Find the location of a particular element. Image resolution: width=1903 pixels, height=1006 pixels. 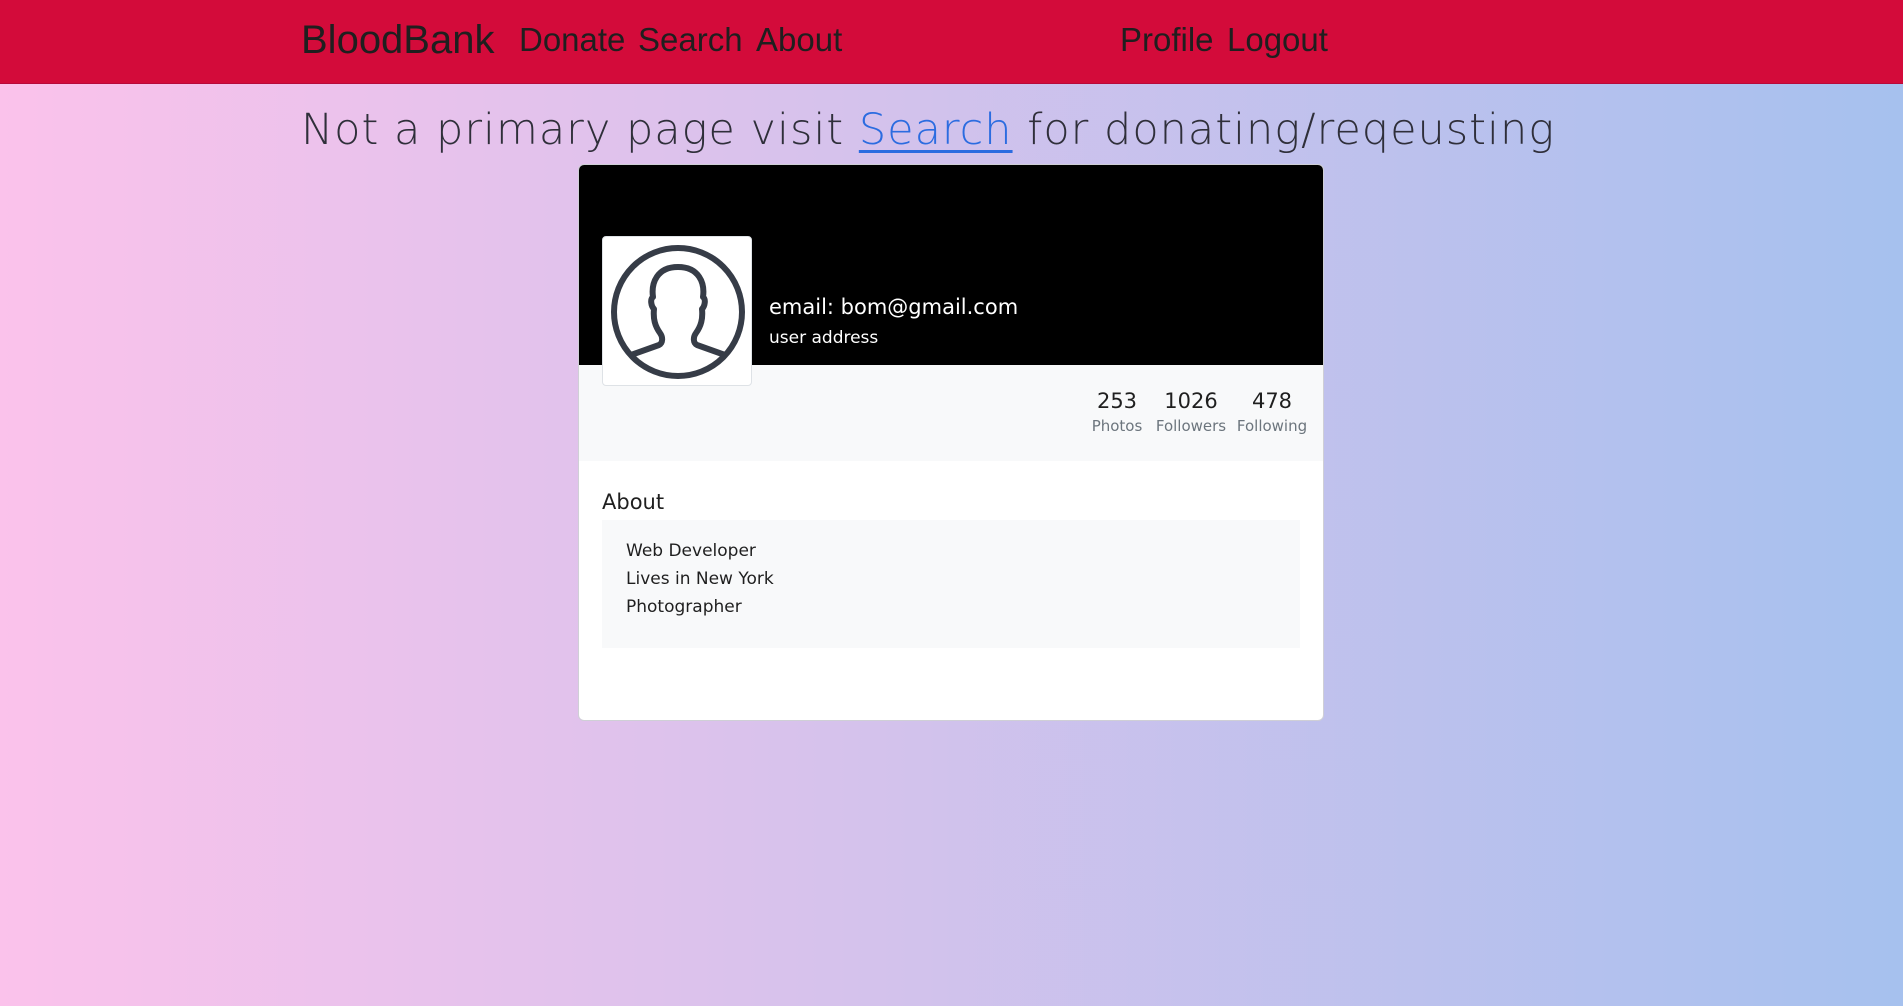

nav-link-about: About is located at coordinates (799, 40).